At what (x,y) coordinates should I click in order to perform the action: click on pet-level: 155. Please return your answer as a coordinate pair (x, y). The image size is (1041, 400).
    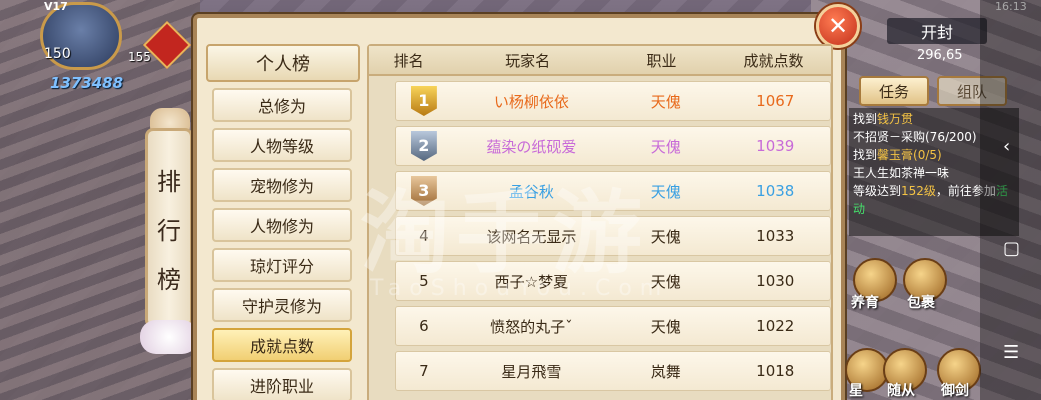
    Looking at the image, I should click on (139, 57).